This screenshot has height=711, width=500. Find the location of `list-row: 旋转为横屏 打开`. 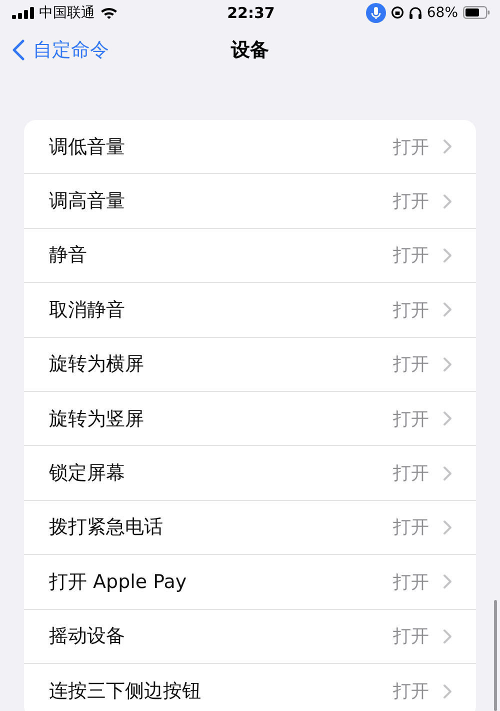

list-row: 旋转为横屏 打开 is located at coordinates (250, 365).